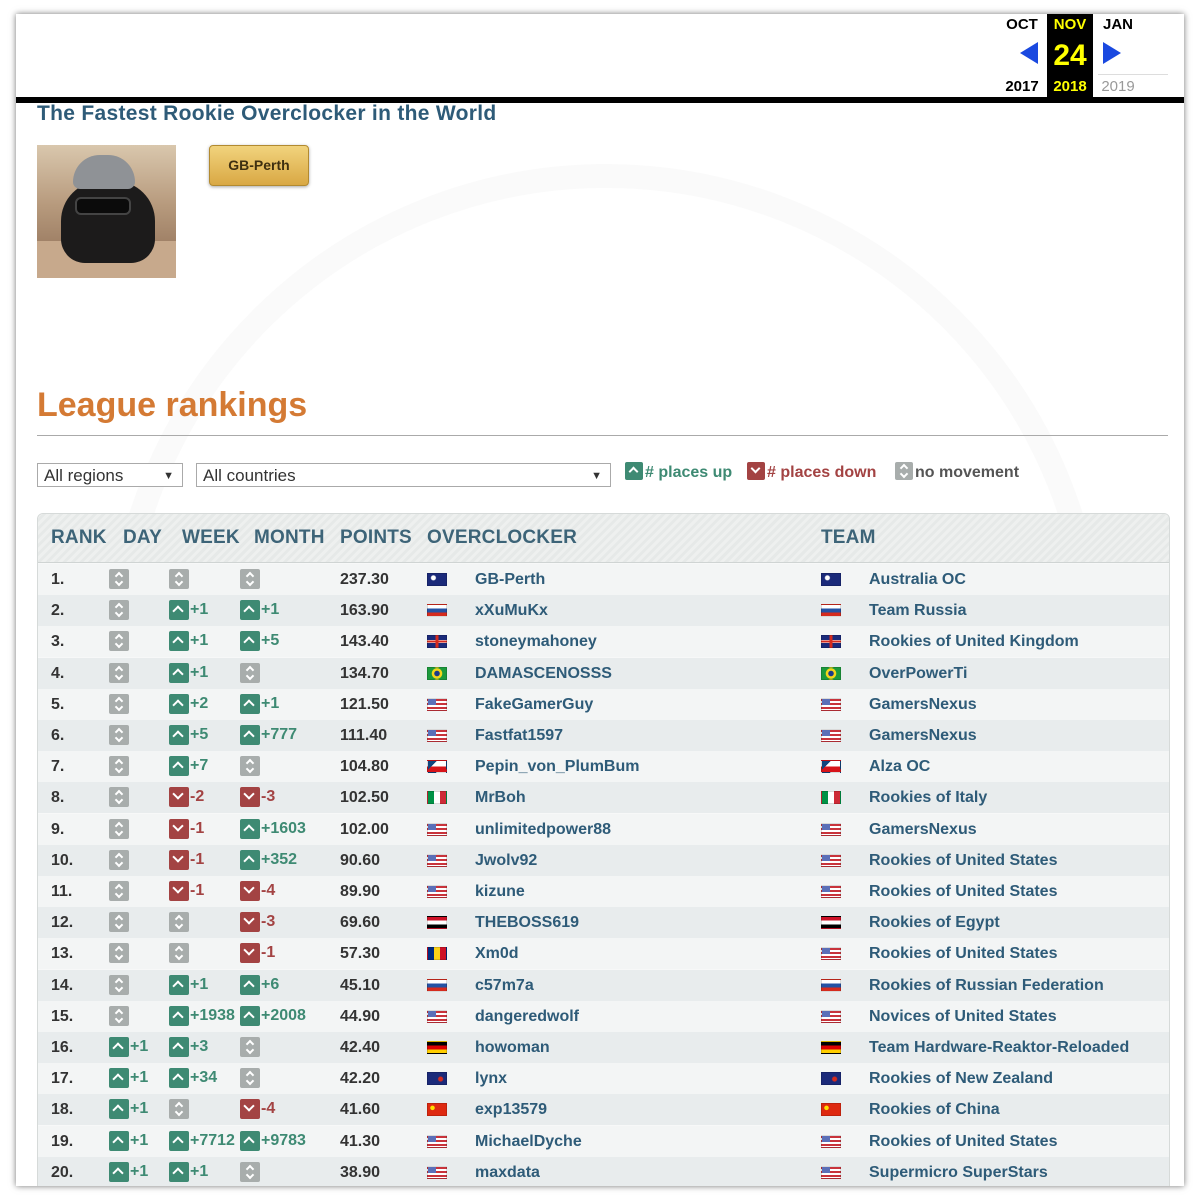  I want to click on month-movement: +6, so click(259, 985).